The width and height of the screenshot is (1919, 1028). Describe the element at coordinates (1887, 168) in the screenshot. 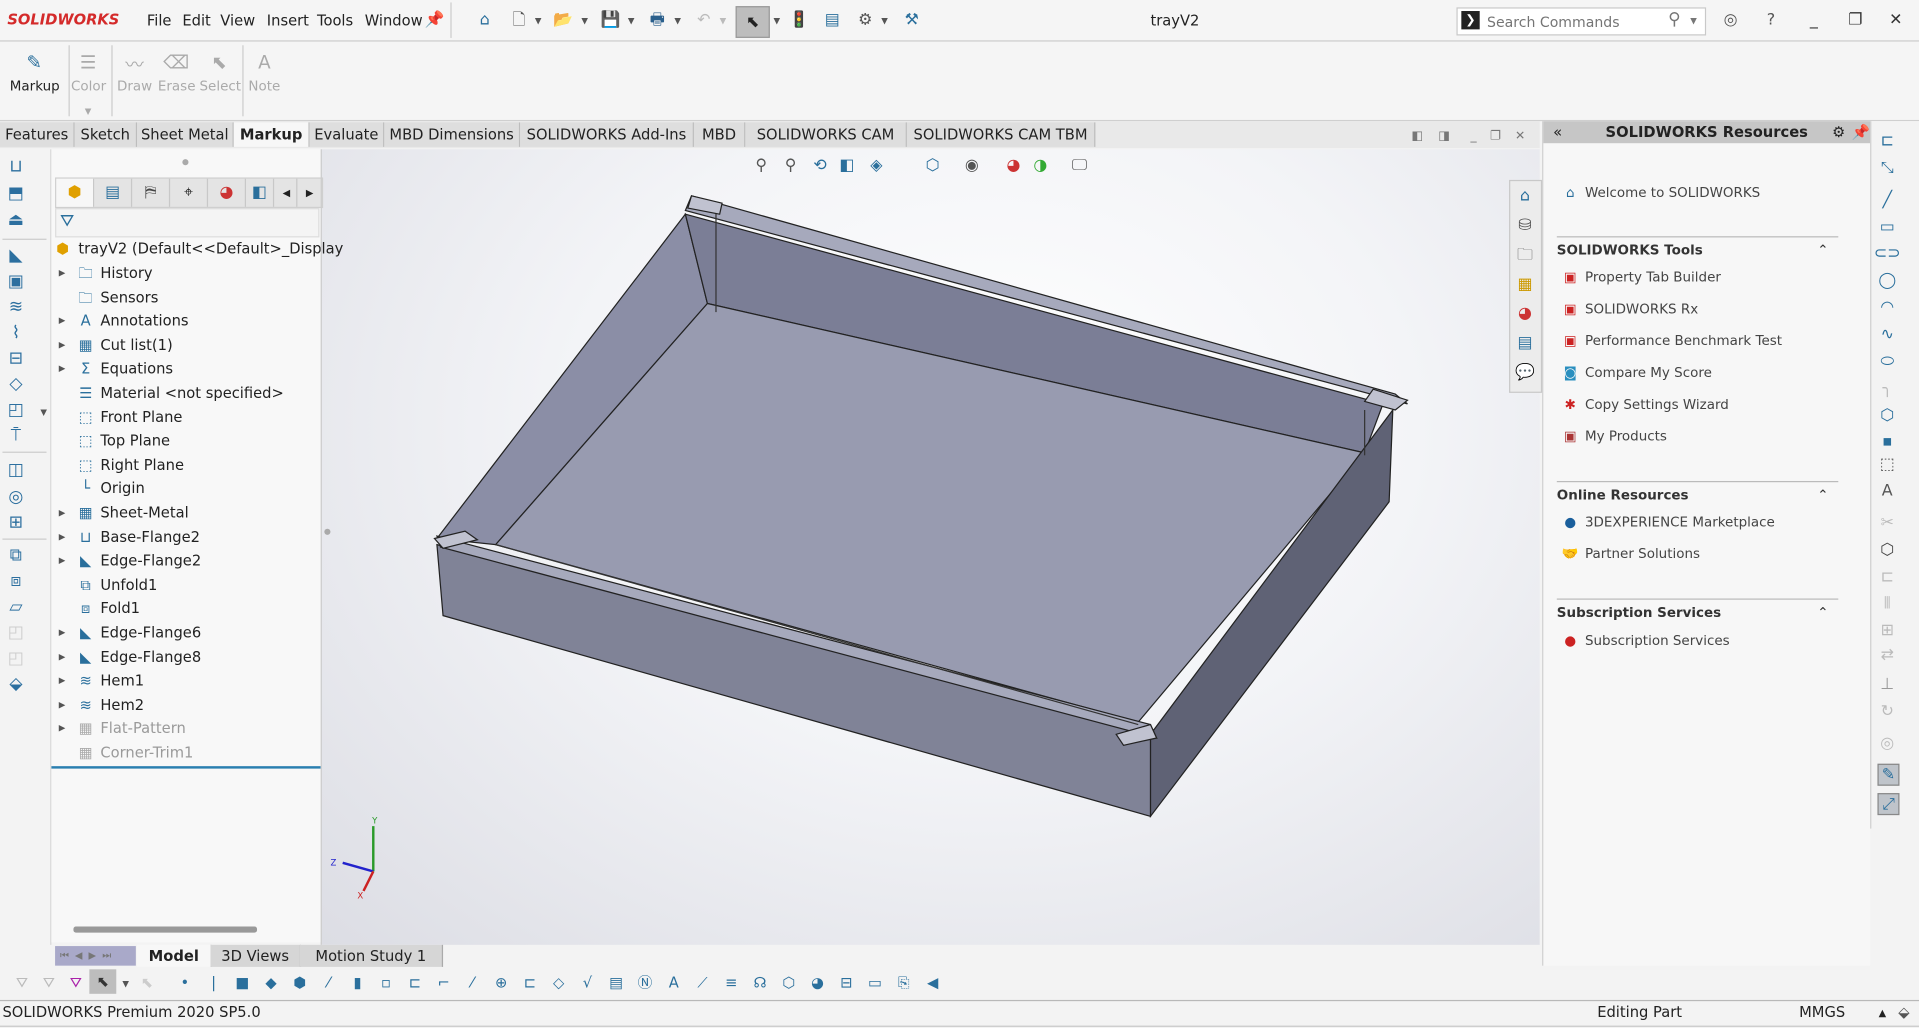

I see `smart-dimension-icon: ⤡` at that location.